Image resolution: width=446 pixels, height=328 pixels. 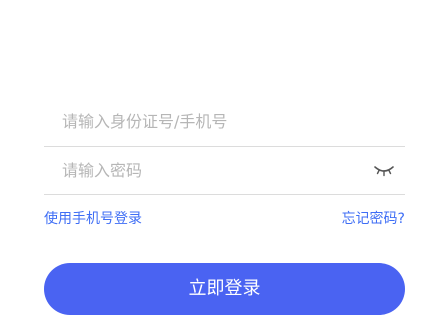 What do you see at coordinates (212, 121) in the screenshot?
I see `id-phone-input` at bounding box center [212, 121].